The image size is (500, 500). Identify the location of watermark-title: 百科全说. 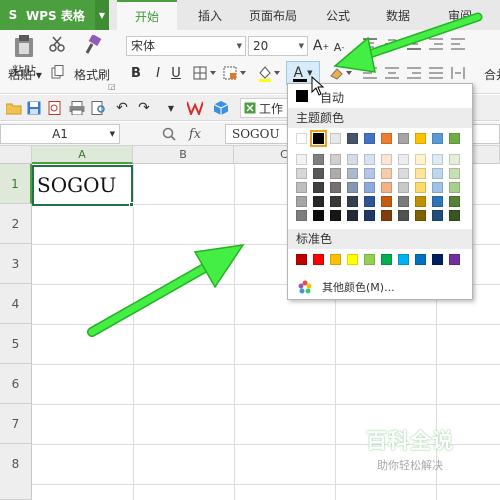
(410, 441).